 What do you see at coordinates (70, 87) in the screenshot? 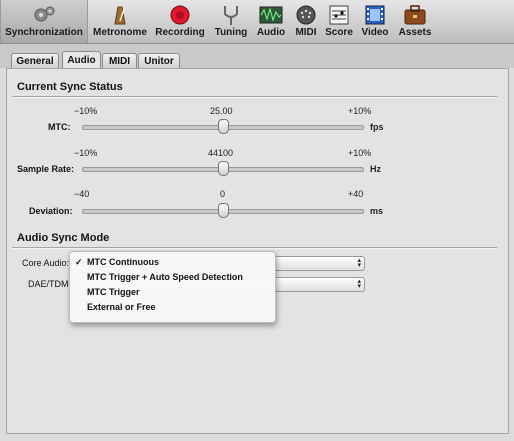
I see `section-title-sync-status: Current Sync Status` at bounding box center [70, 87].